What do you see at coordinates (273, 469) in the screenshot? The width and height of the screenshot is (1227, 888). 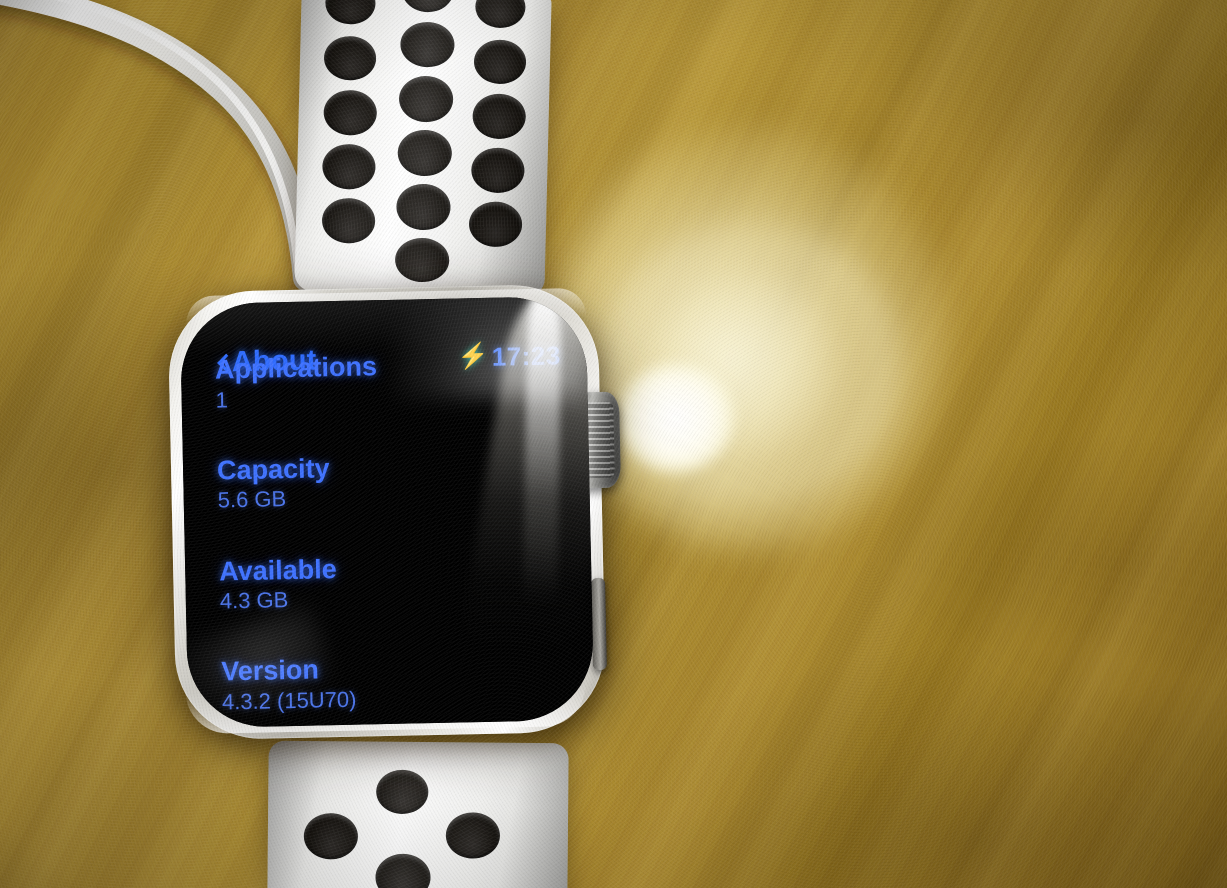 I see `list-item-label: Capacity` at bounding box center [273, 469].